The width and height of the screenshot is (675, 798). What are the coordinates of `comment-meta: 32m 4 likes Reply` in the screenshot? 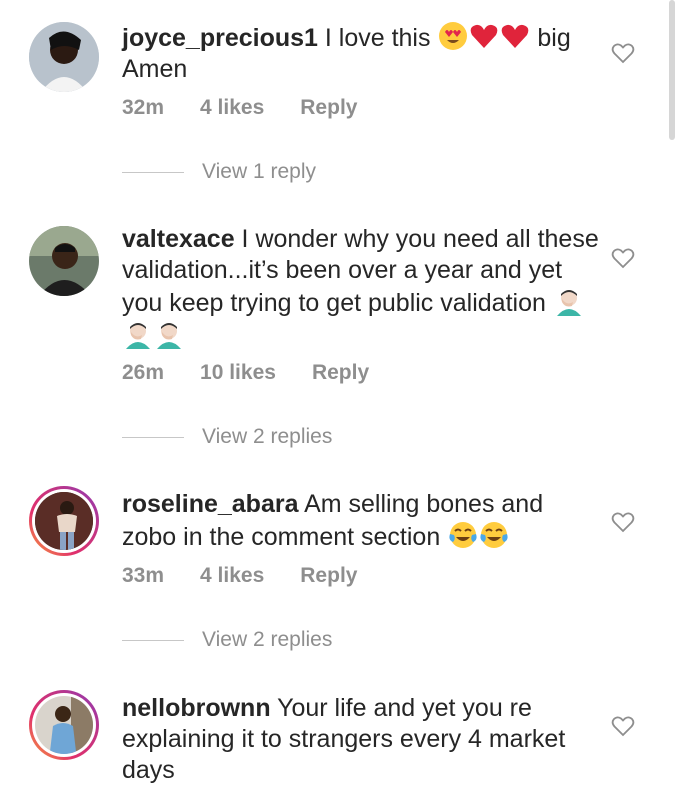 It's located at (239, 108).